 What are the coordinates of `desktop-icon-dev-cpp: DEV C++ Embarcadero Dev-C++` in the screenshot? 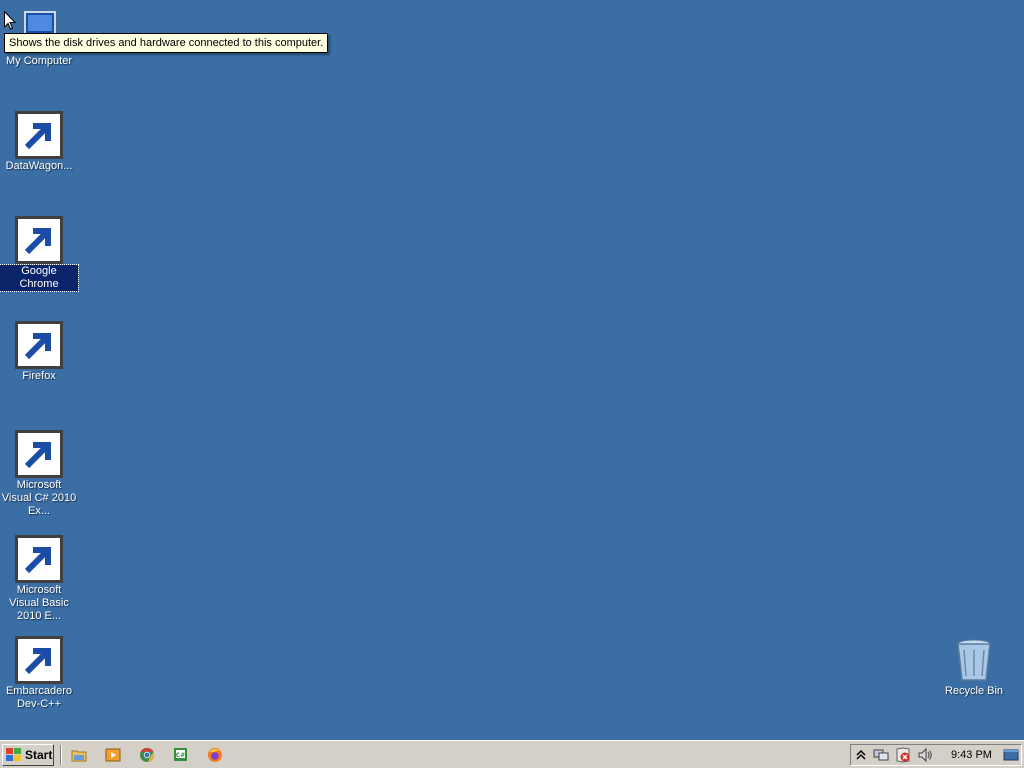 It's located at (39, 673).